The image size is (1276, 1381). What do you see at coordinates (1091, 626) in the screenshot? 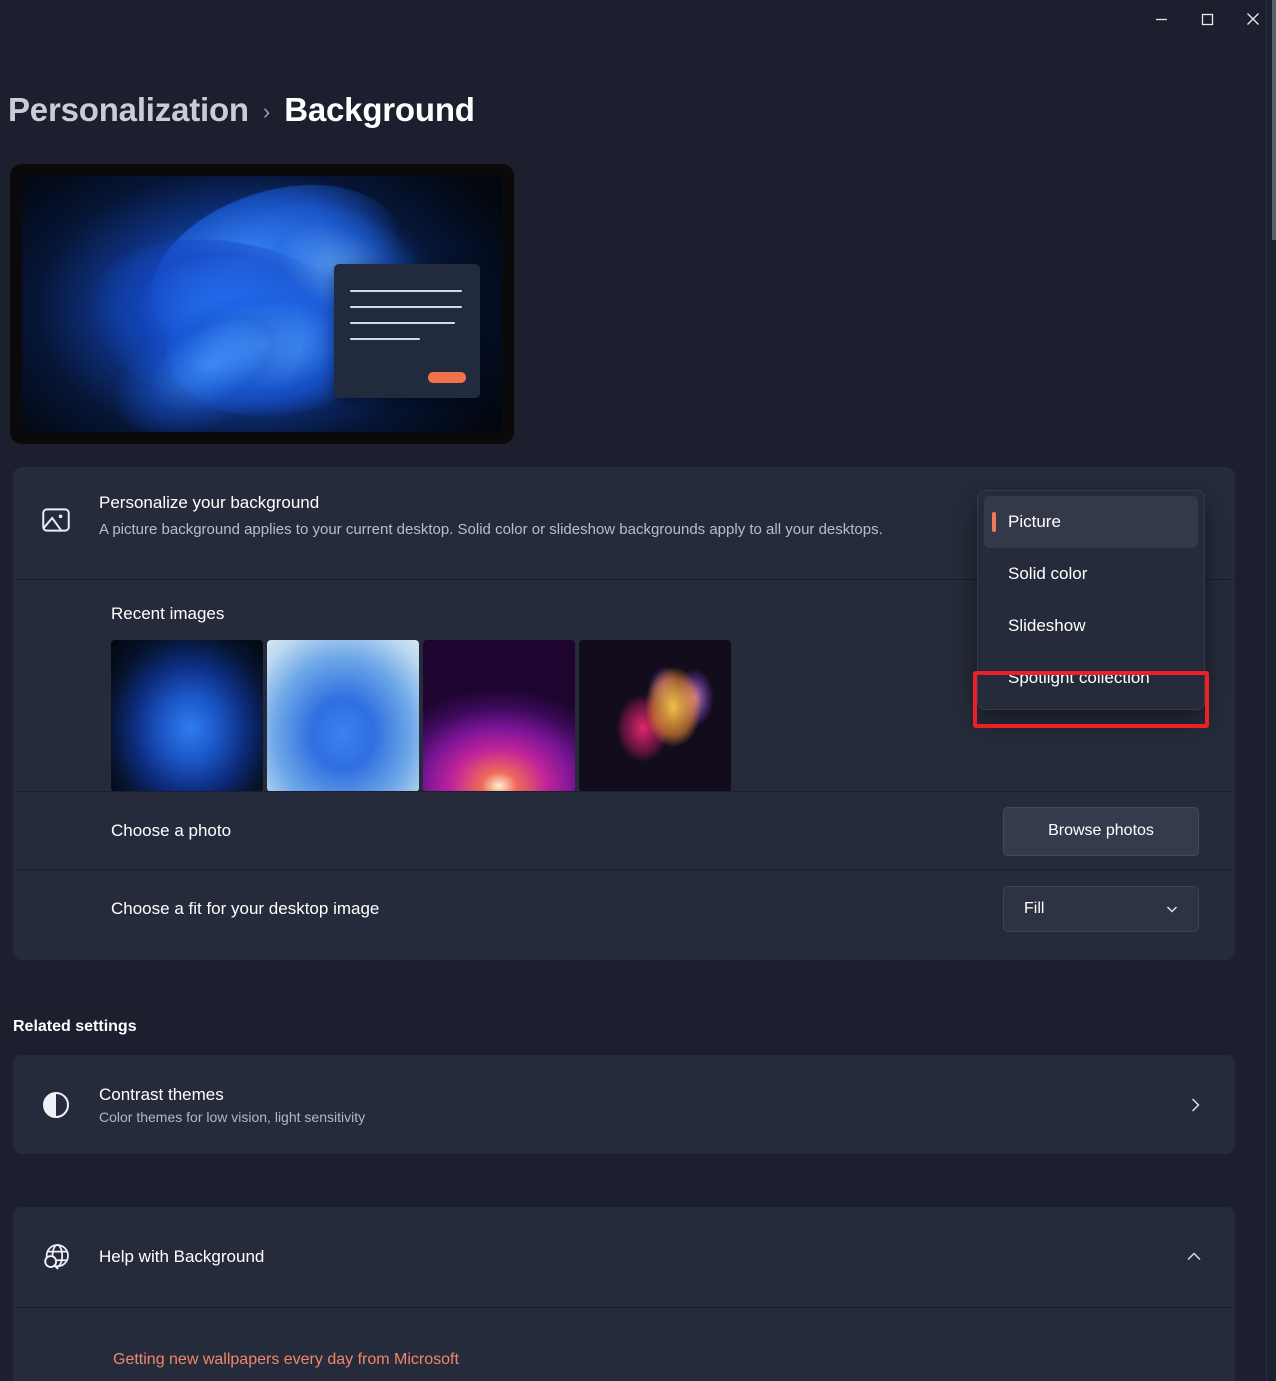
I see `dropdown-option-slideshow: Slideshow` at bounding box center [1091, 626].